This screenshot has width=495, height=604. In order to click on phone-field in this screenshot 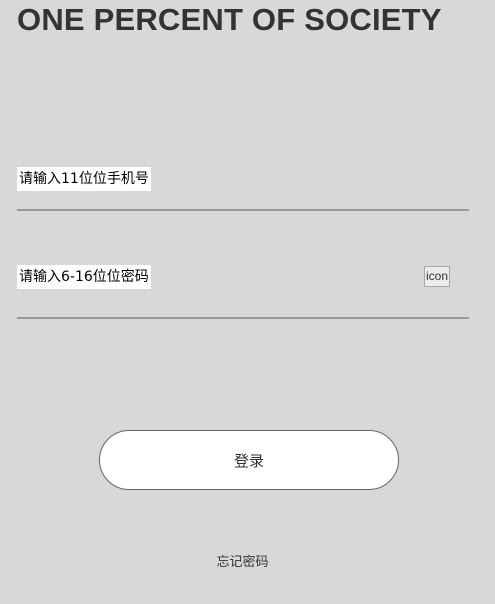, I will do `click(243, 188)`.